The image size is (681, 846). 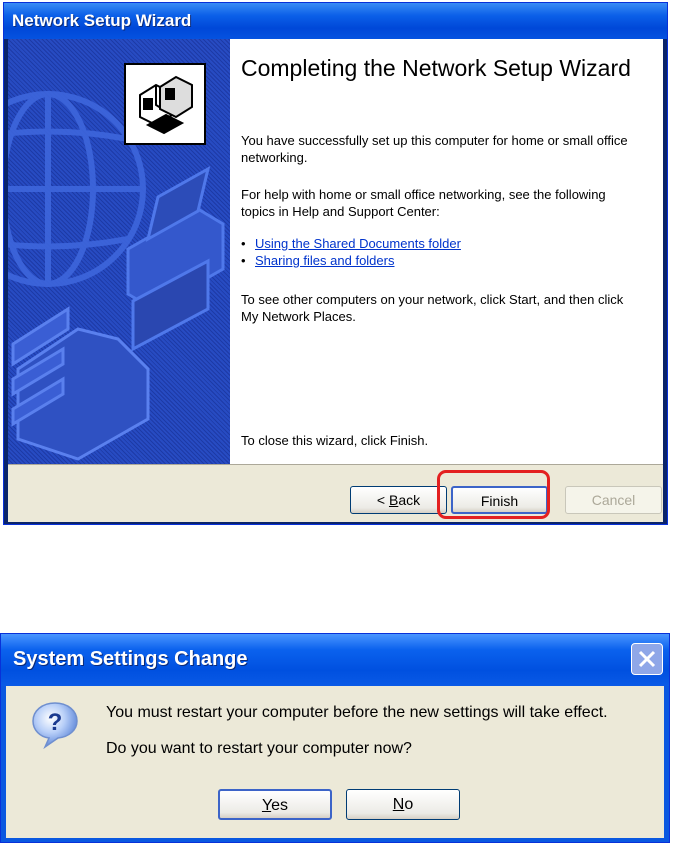 What do you see at coordinates (409, 804) in the screenshot?
I see `no-button-label: o` at bounding box center [409, 804].